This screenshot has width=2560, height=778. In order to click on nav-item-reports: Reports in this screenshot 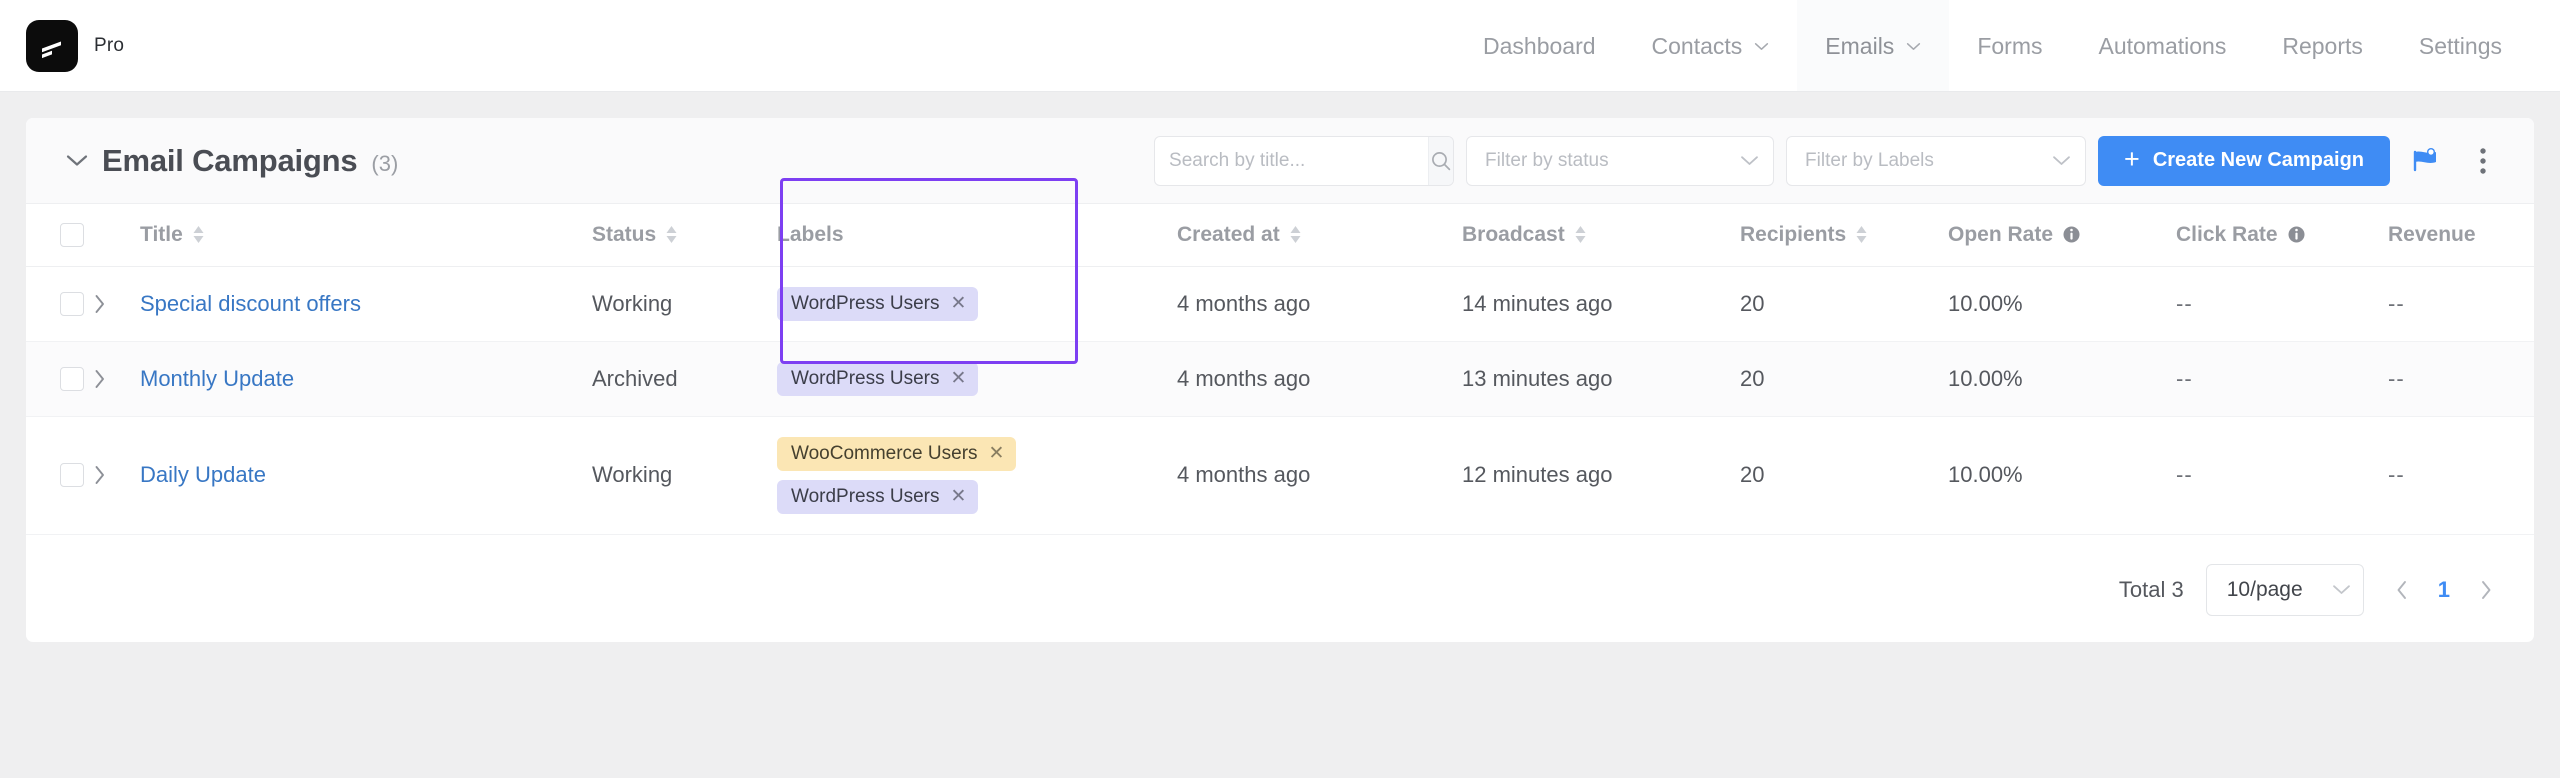, I will do `click(2322, 46)`.